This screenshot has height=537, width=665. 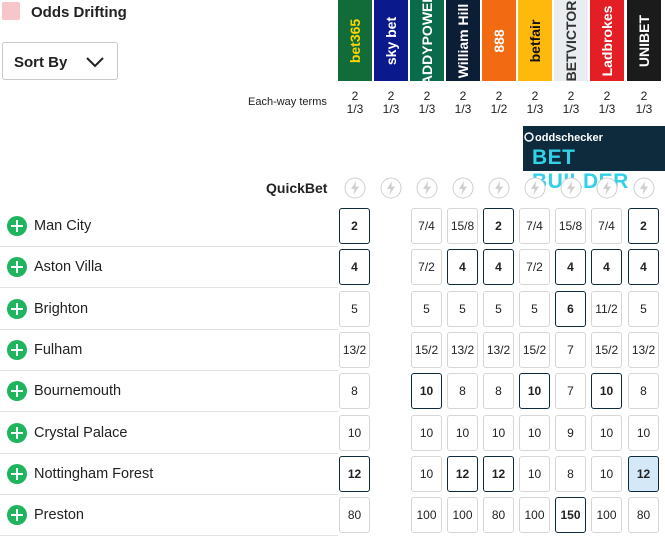 What do you see at coordinates (62, 226) in the screenshot?
I see `team-name: Man City` at bounding box center [62, 226].